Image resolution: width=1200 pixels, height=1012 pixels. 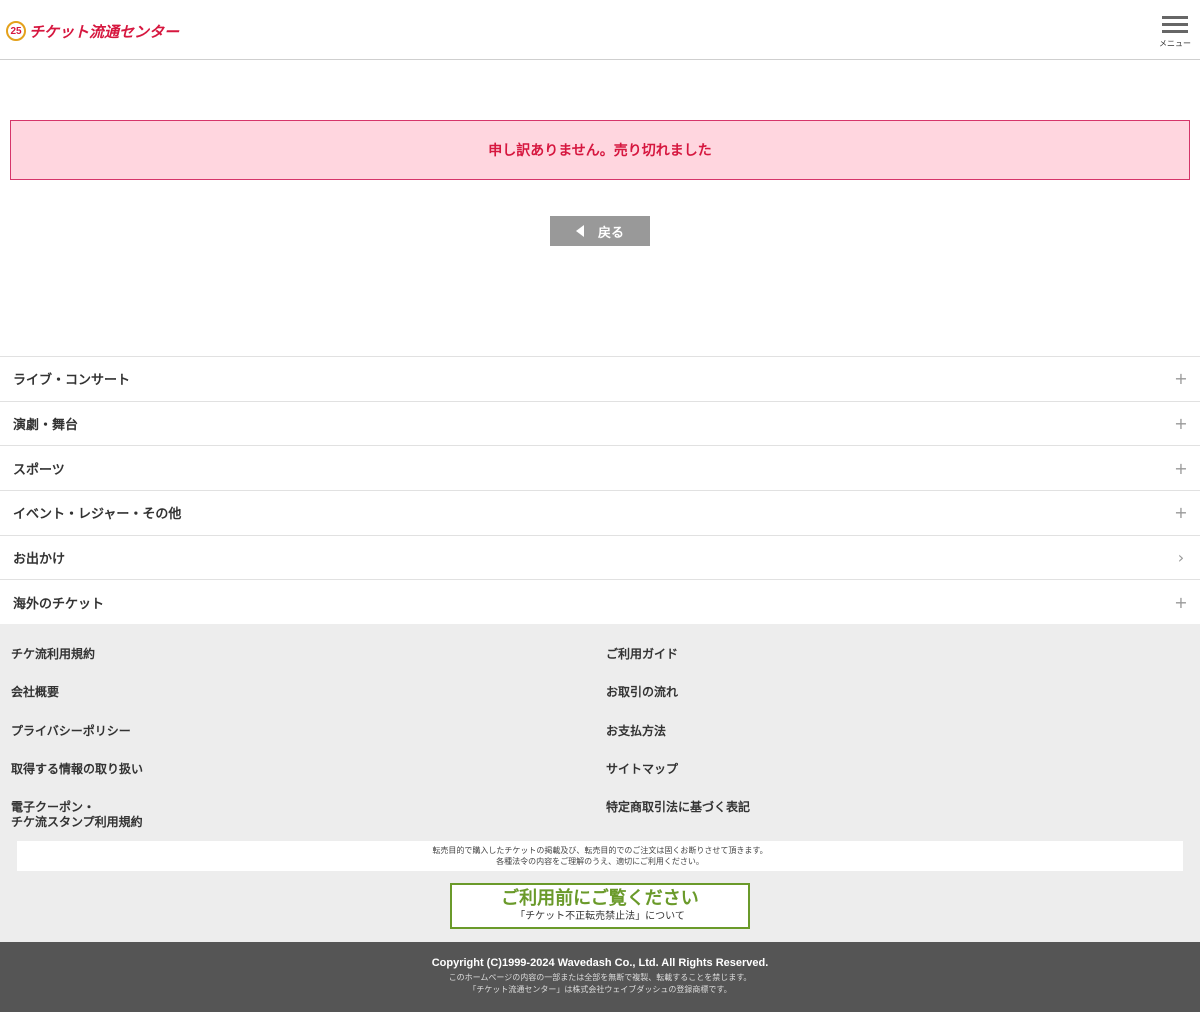 I want to click on footer-link-coupon-line1: 電子クーポン・, so click(x=53, y=807).